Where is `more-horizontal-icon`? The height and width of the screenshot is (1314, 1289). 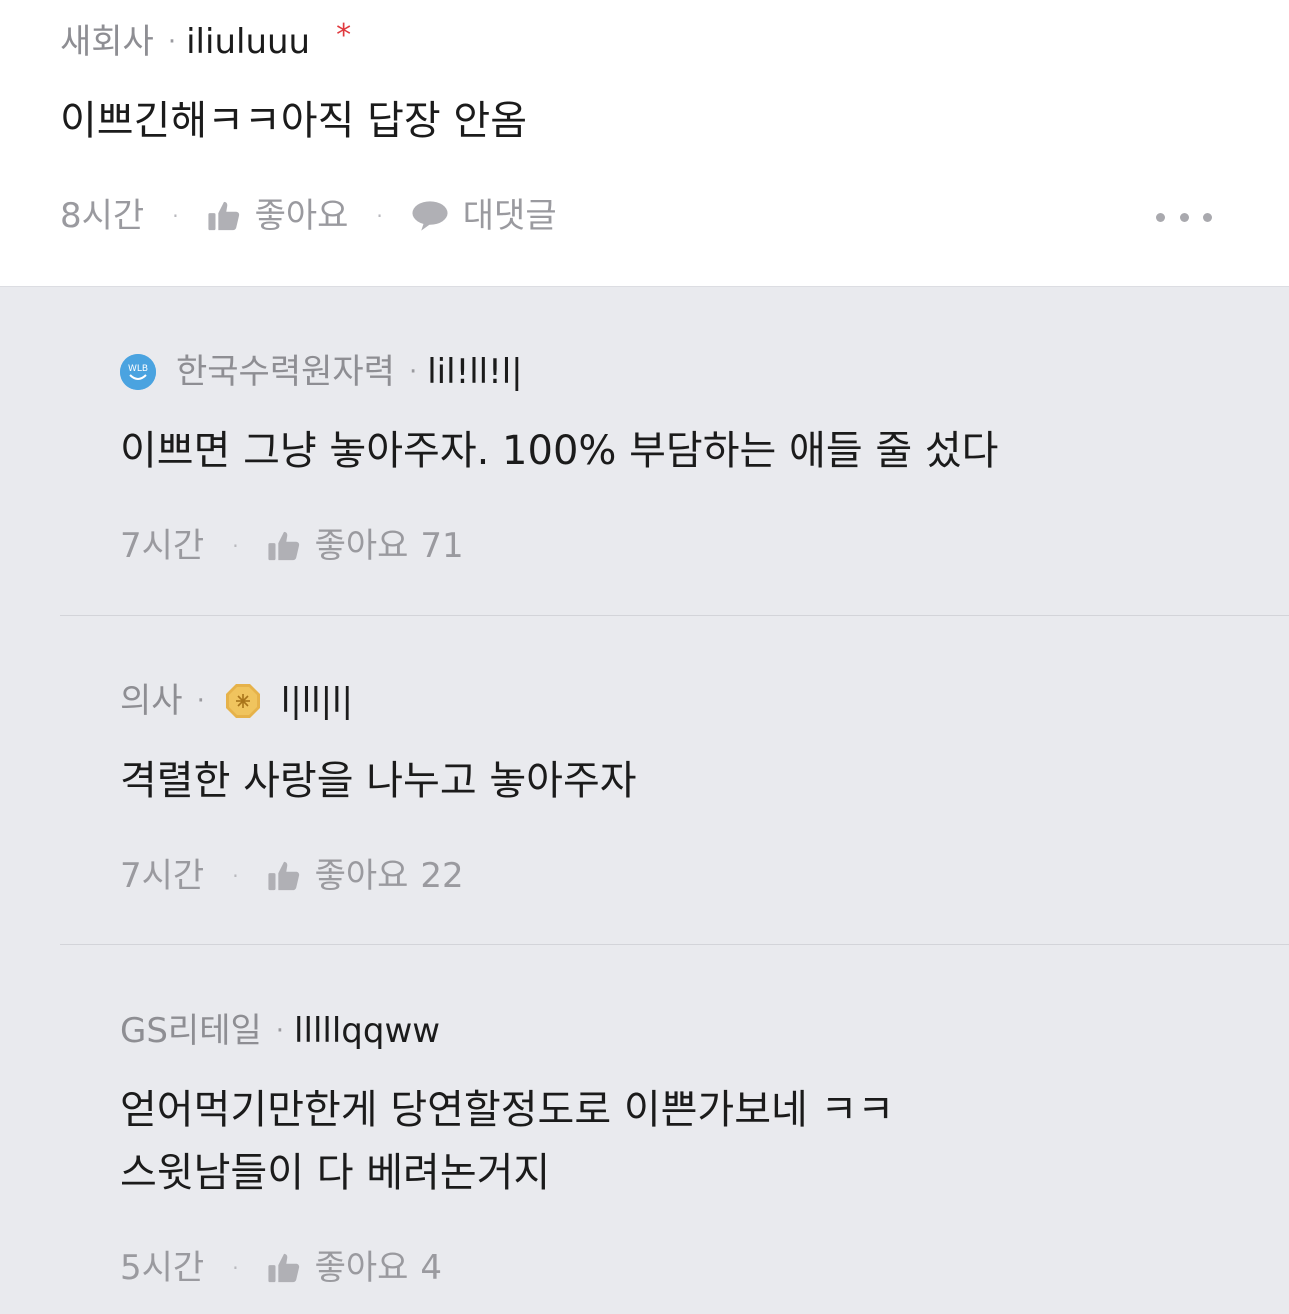
more-horizontal-icon is located at coordinates (1184, 217).